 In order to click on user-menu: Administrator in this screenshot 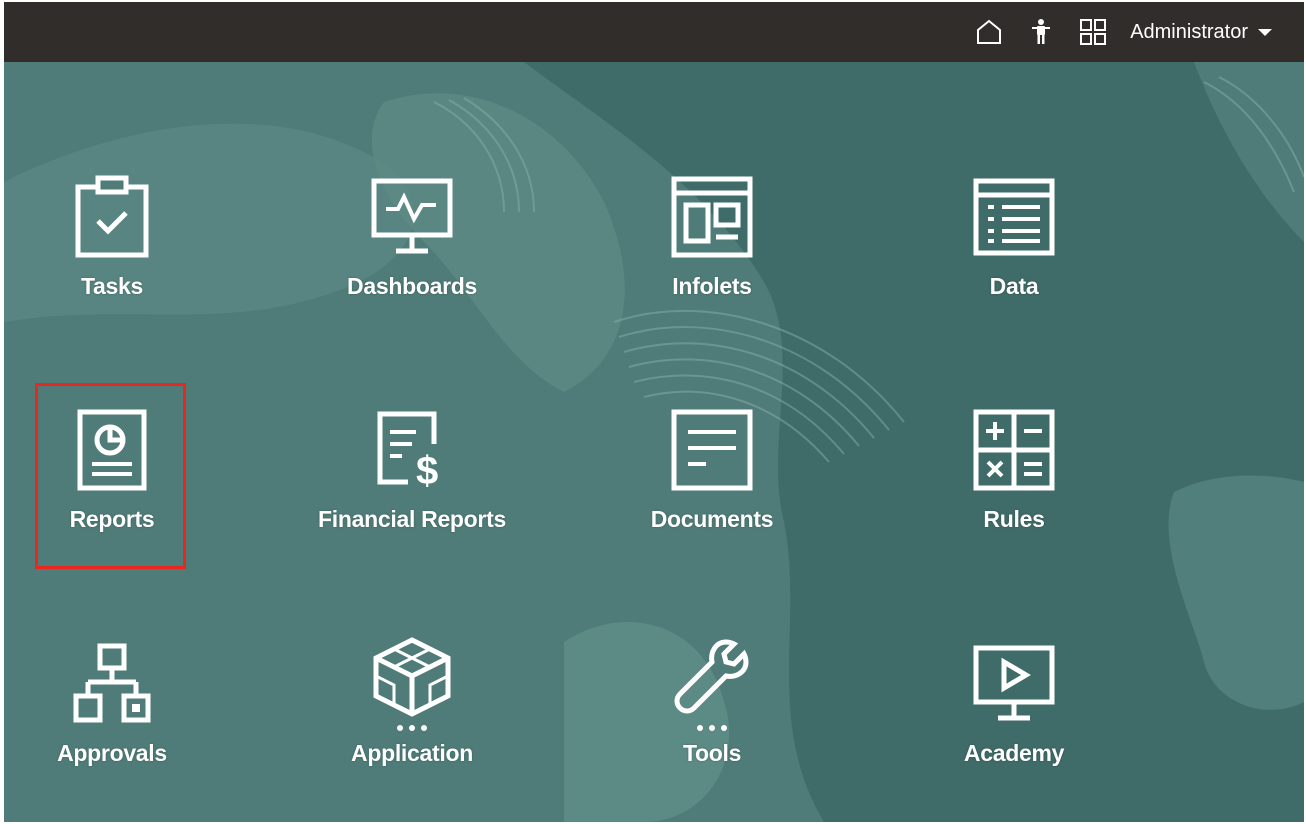, I will do `click(1201, 32)`.